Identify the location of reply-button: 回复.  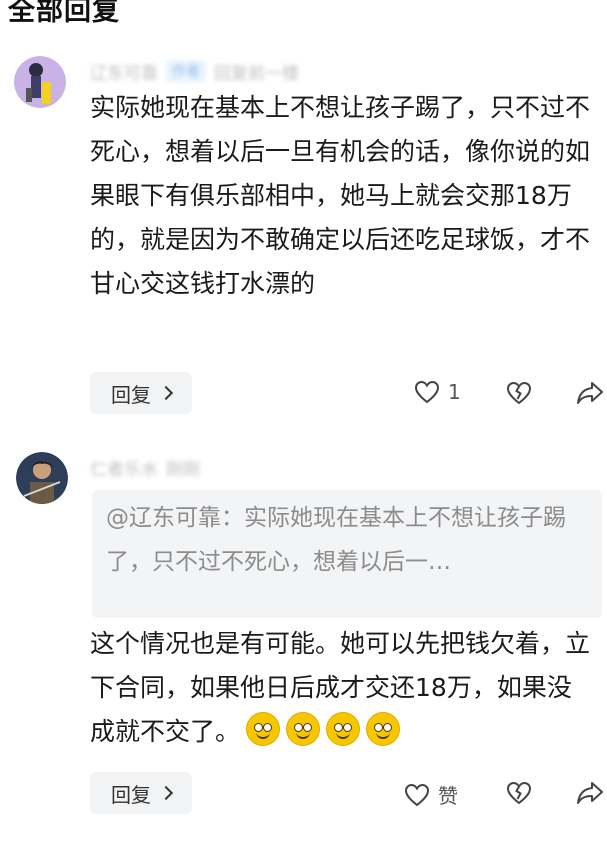
(141, 793).